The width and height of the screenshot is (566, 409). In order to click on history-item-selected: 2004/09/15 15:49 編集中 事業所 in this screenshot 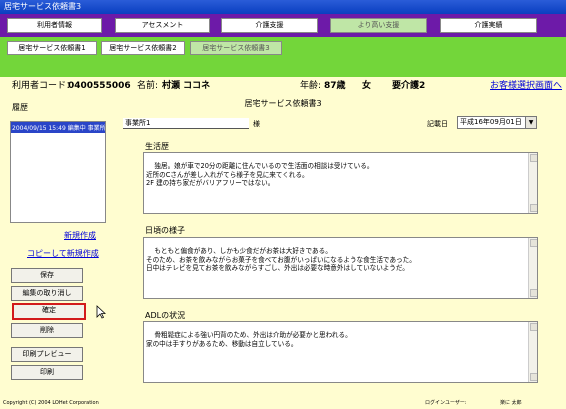, I will do `click(58, 127)`.